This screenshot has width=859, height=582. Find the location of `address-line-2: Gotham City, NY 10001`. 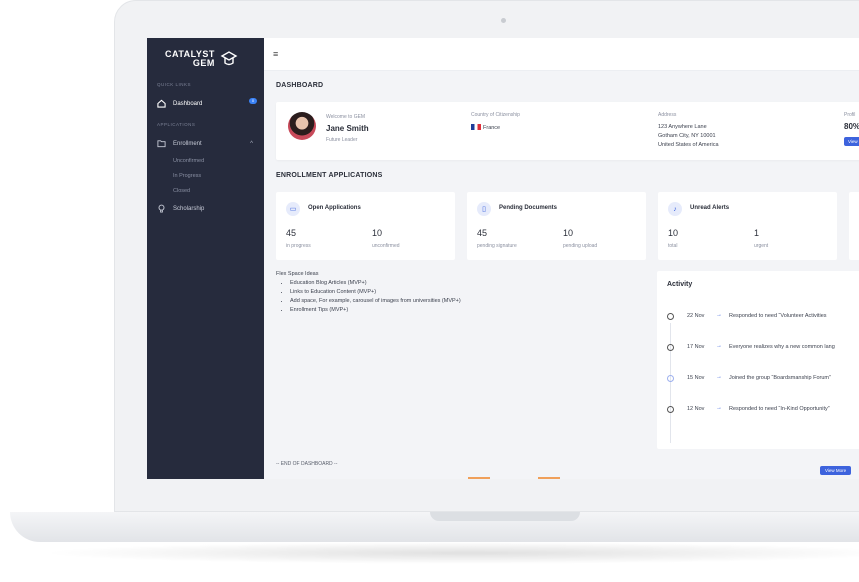

address-line-2: Gotham City, NY 10001 is located at coordinates (687, 136).